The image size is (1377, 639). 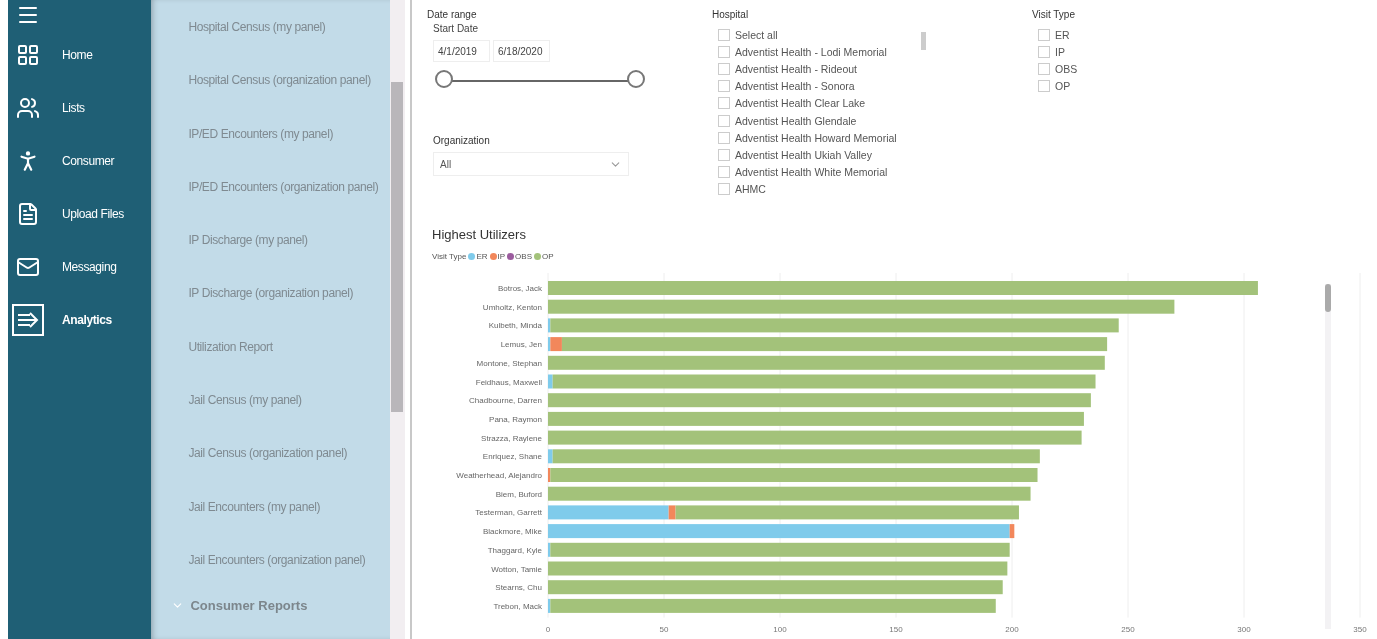 What do you see at coordinates (456, 28) in the screenshot?
I see `filter-sublabel: Start Date` at bounding box center [456, 28].